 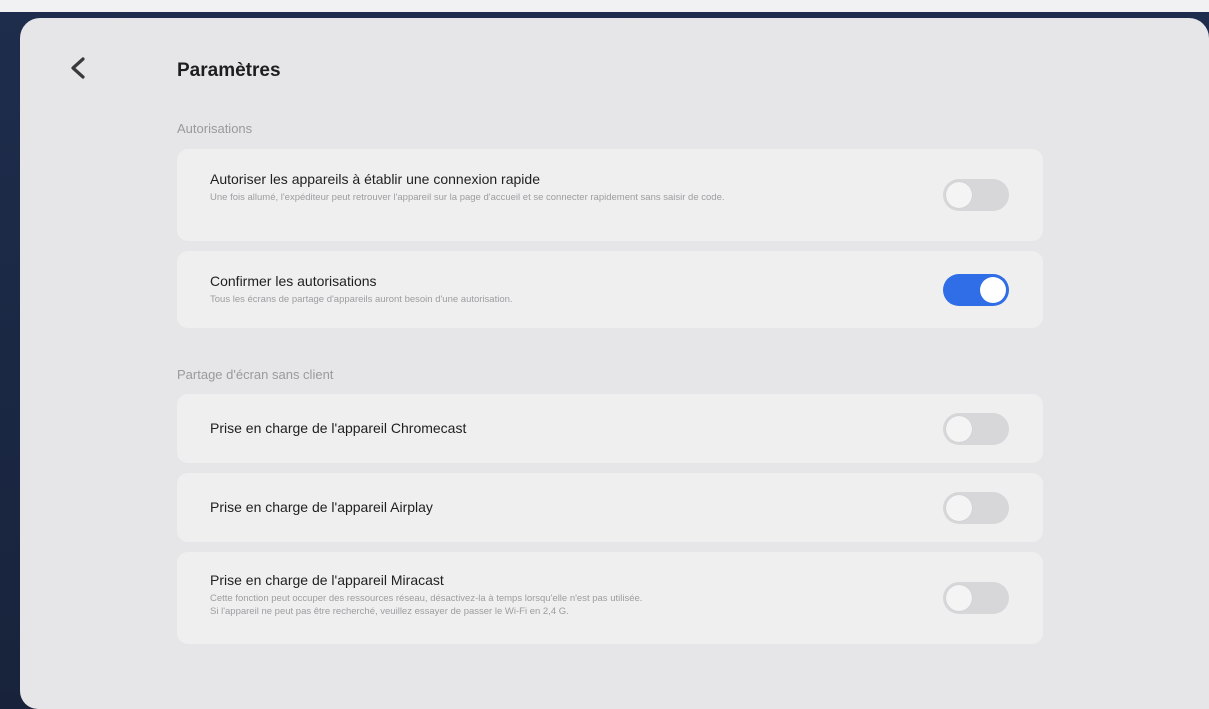 What do you see at coordinates (604, 6) in the screenshot?
I see `top-band` at bounding box center [604, 6].